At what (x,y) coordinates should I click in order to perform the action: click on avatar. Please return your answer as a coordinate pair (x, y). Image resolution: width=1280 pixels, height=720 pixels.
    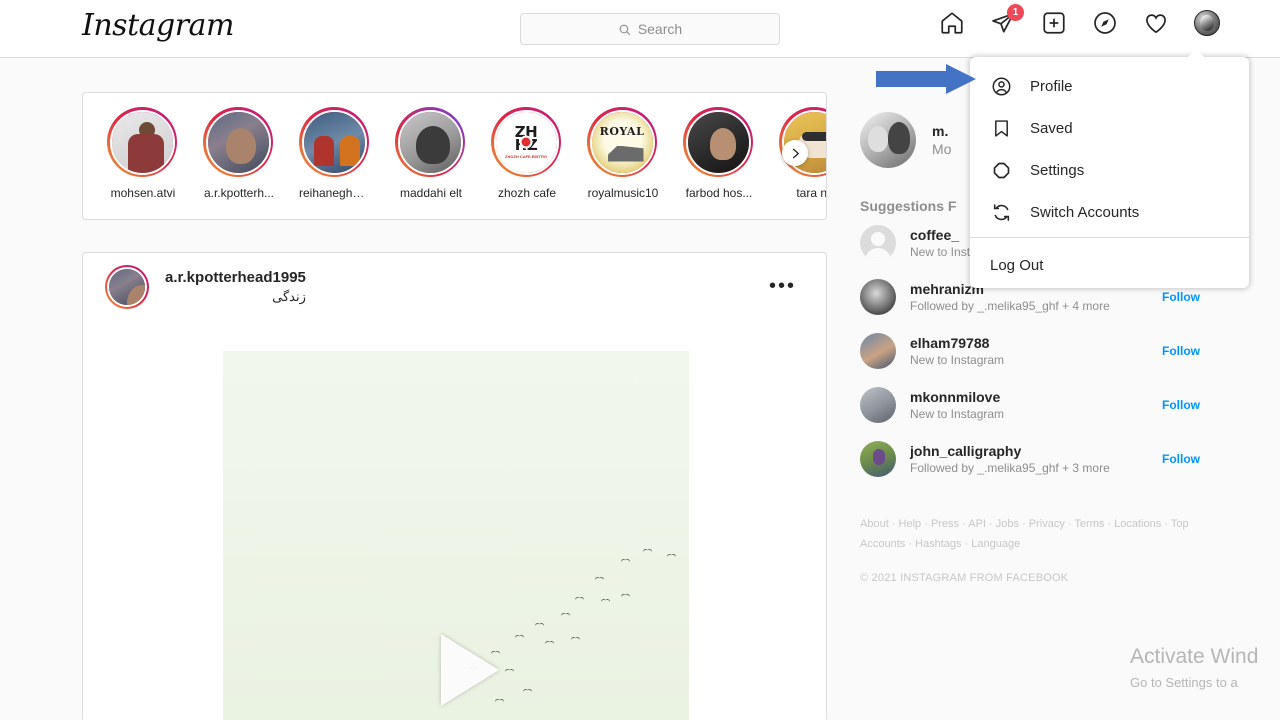
    Looking at the image, I should click on (1207, 23).